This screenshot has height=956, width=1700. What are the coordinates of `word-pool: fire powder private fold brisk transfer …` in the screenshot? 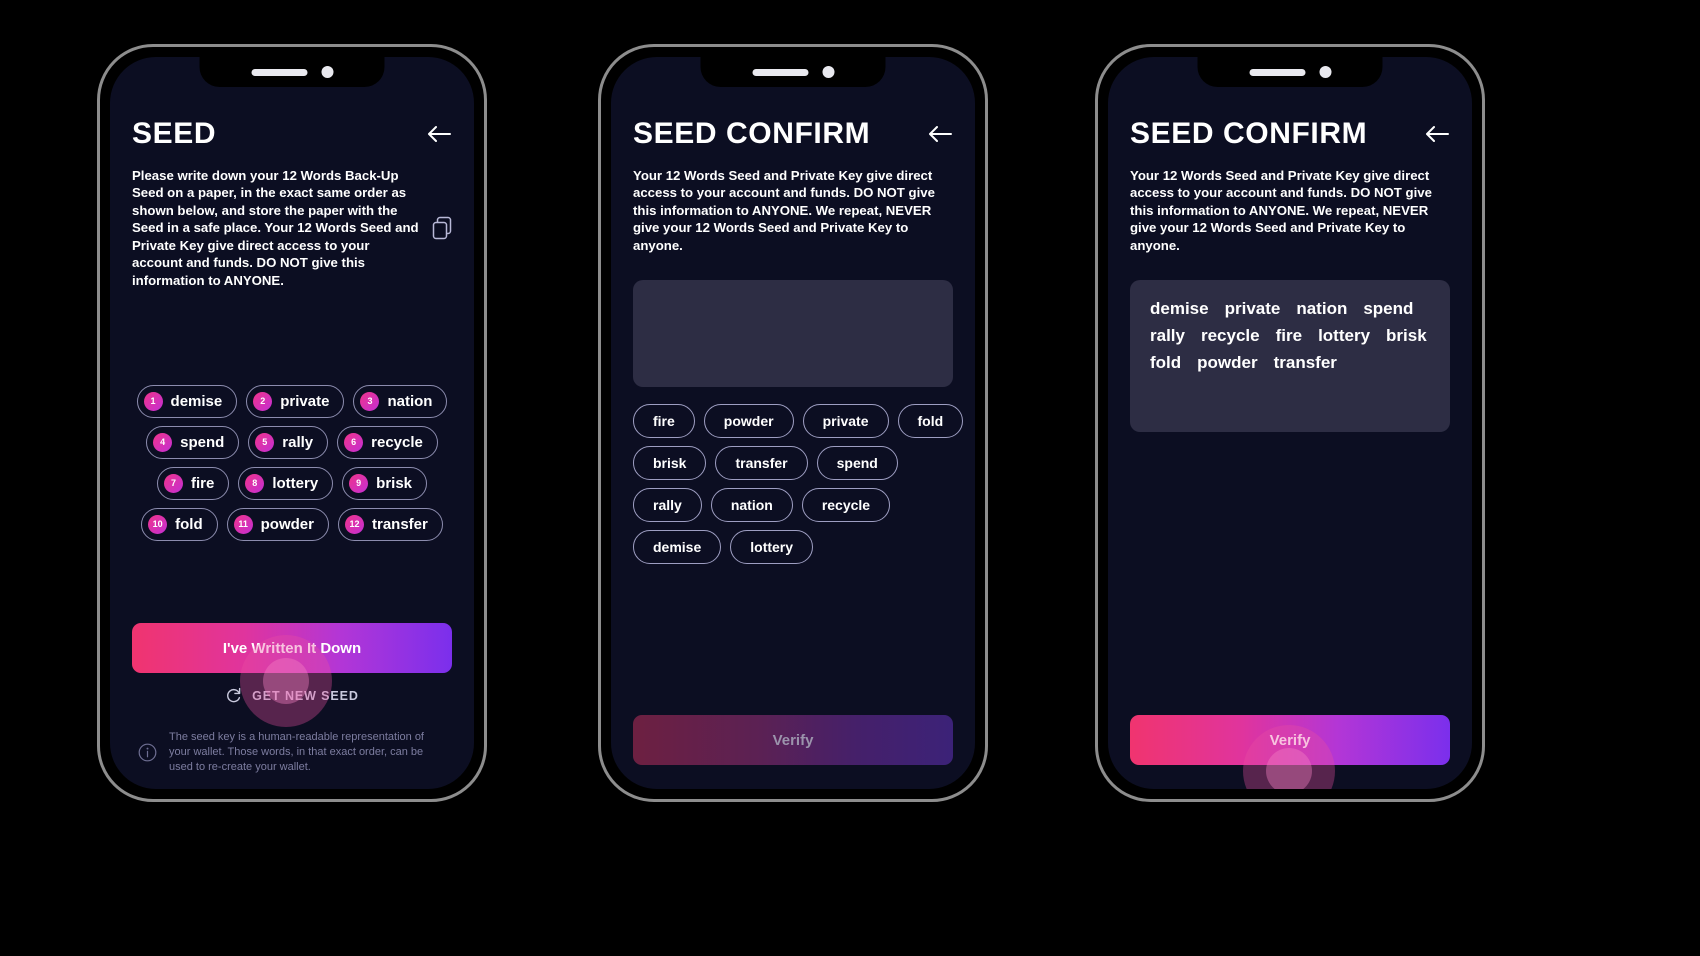 It's located at (798, 484).